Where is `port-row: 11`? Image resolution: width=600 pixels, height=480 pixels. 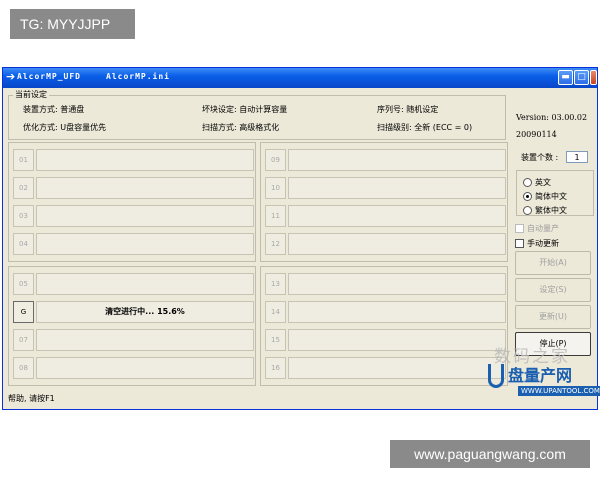
port-row: 11 is located at coordinates (385, 216).